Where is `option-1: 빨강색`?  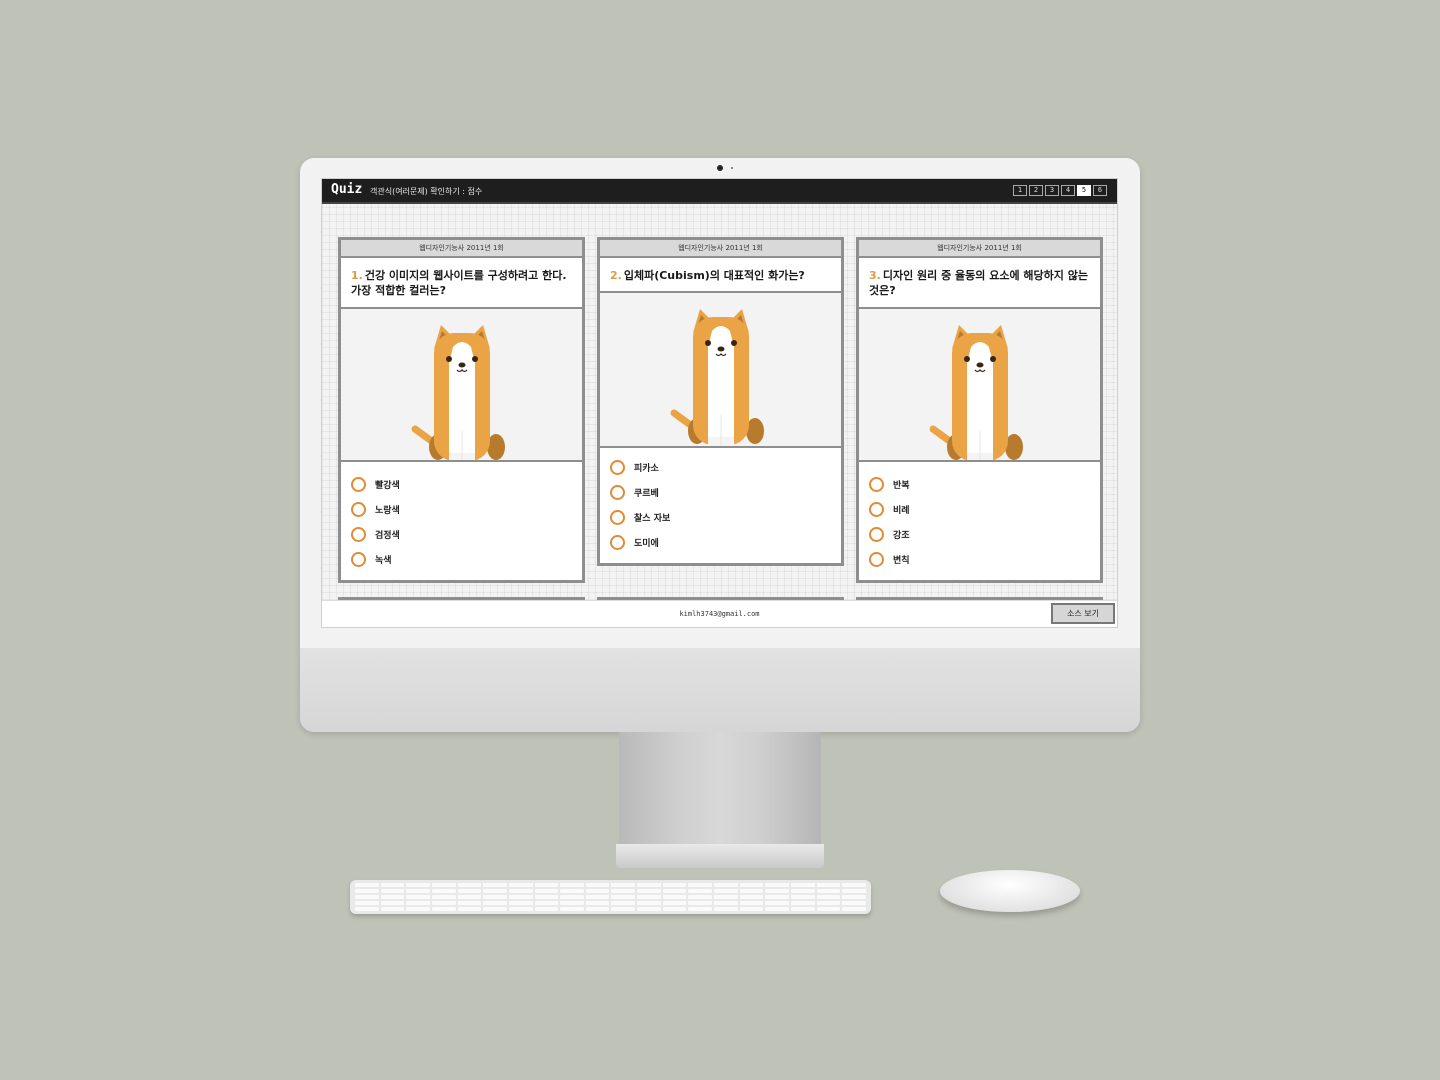
option-1: 빨강색 is located at coordinates (466, 484).